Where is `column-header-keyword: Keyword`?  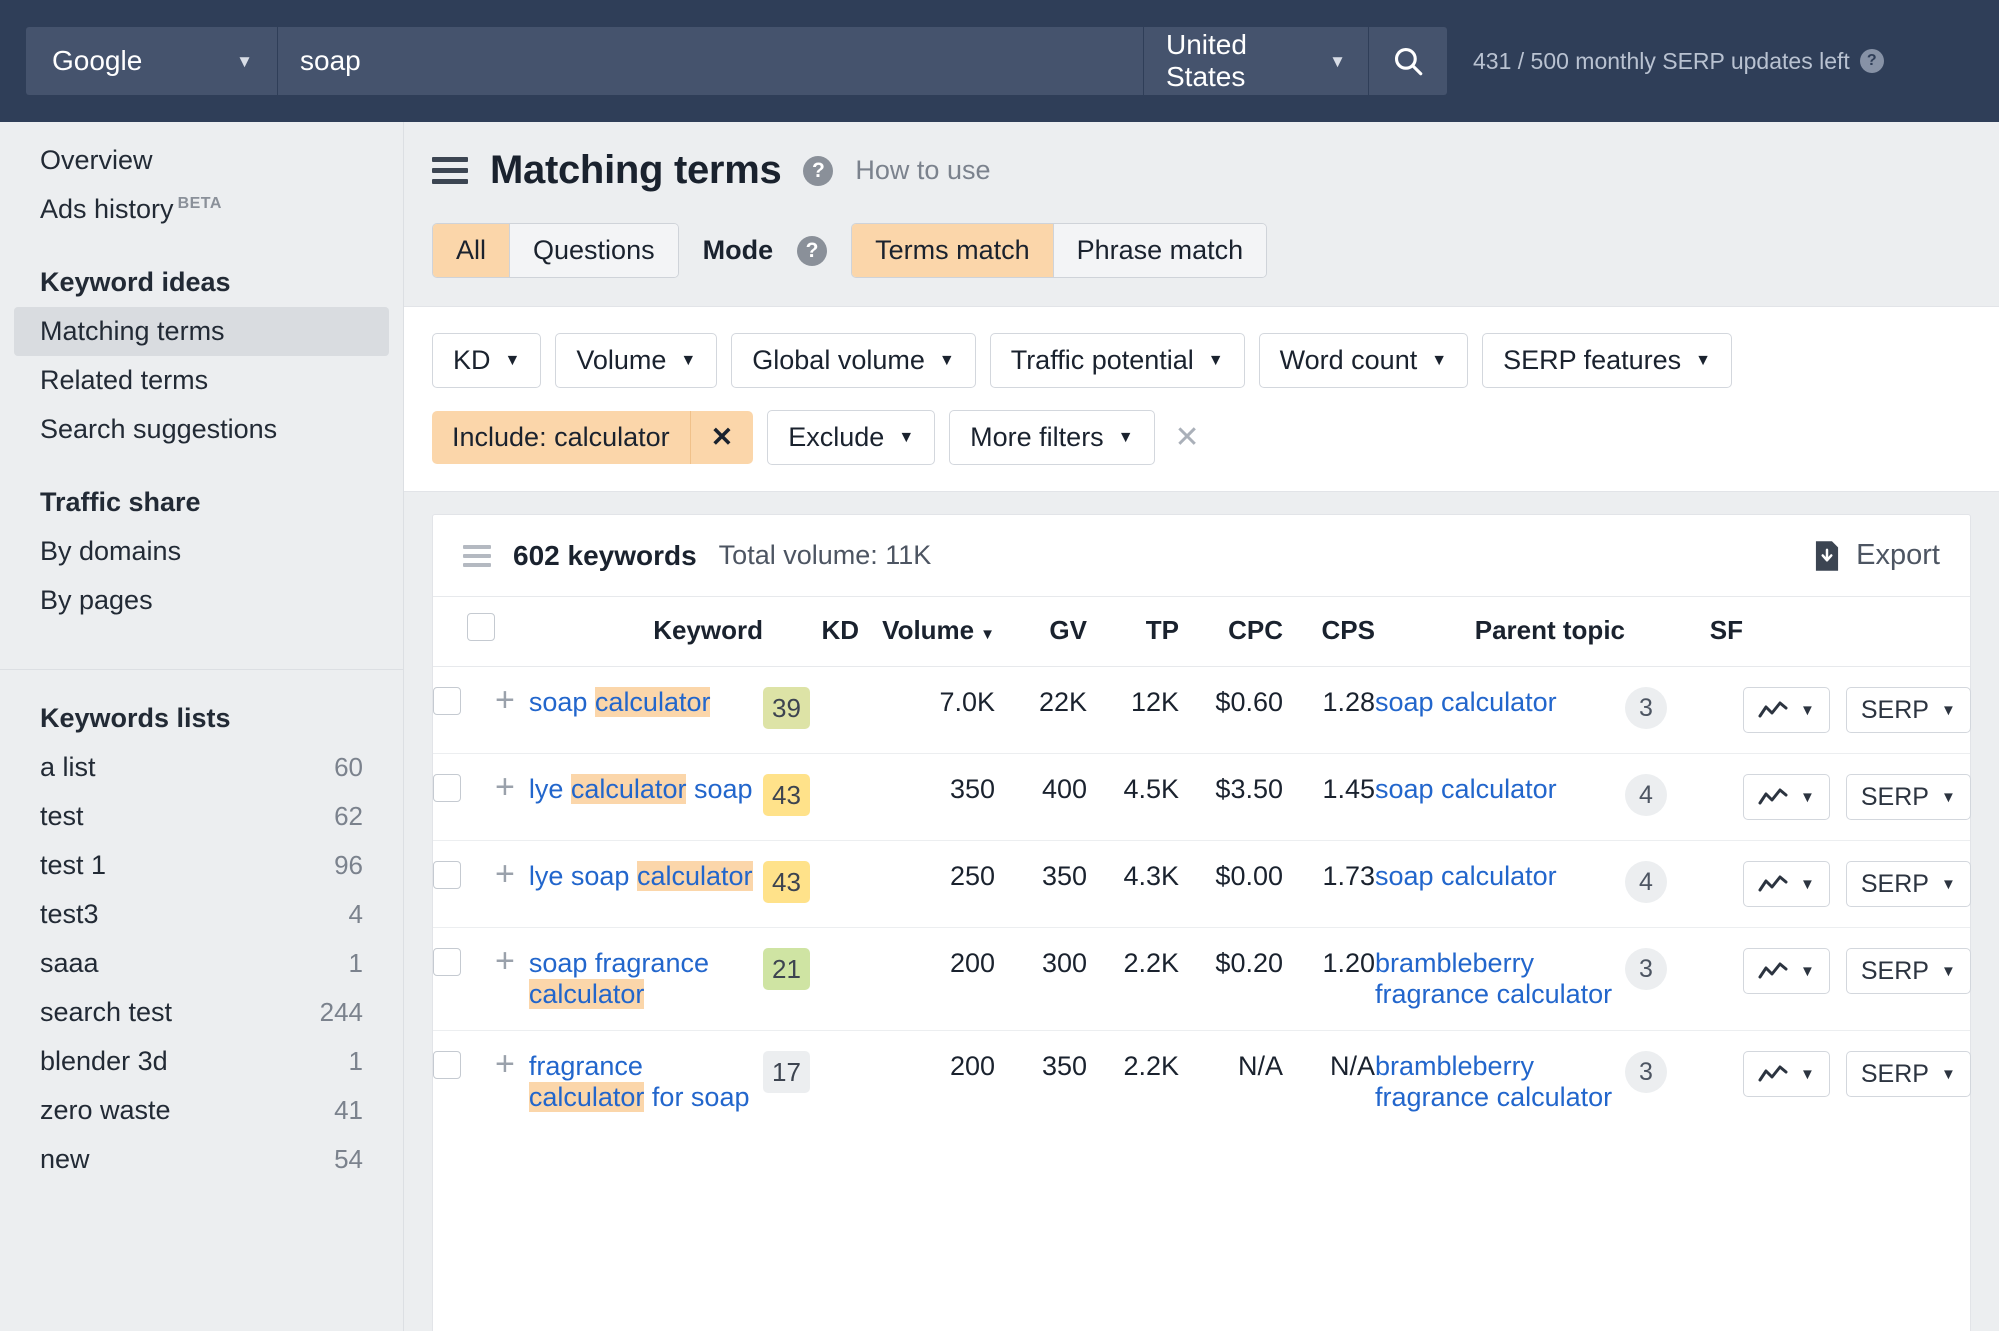
column-header-keyword: Keyword is located at coordinates (629, 631).